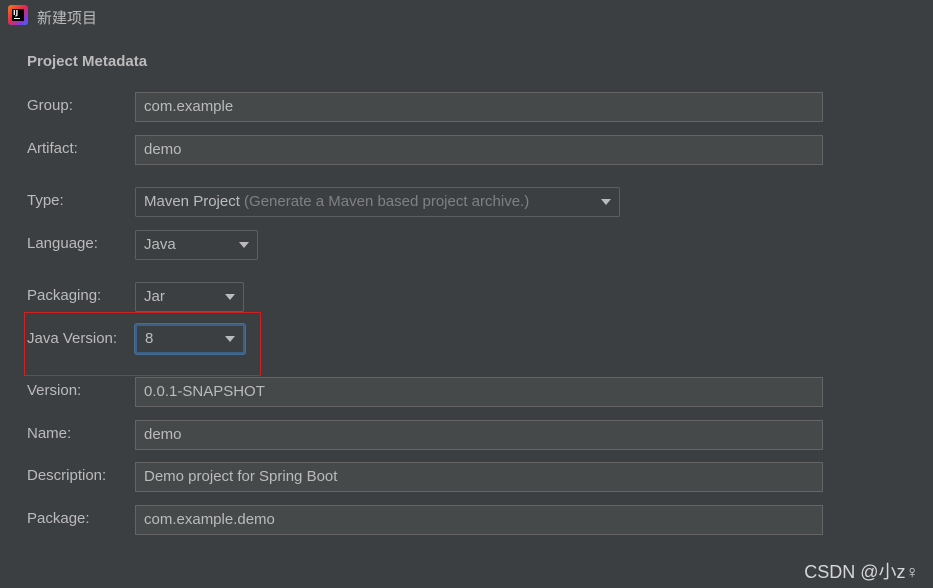 The height and width of the screenshot is (588, 933). Describe the element at coordinates (58, 518) in the screenshot. I see `package-label: Package:` at that location.